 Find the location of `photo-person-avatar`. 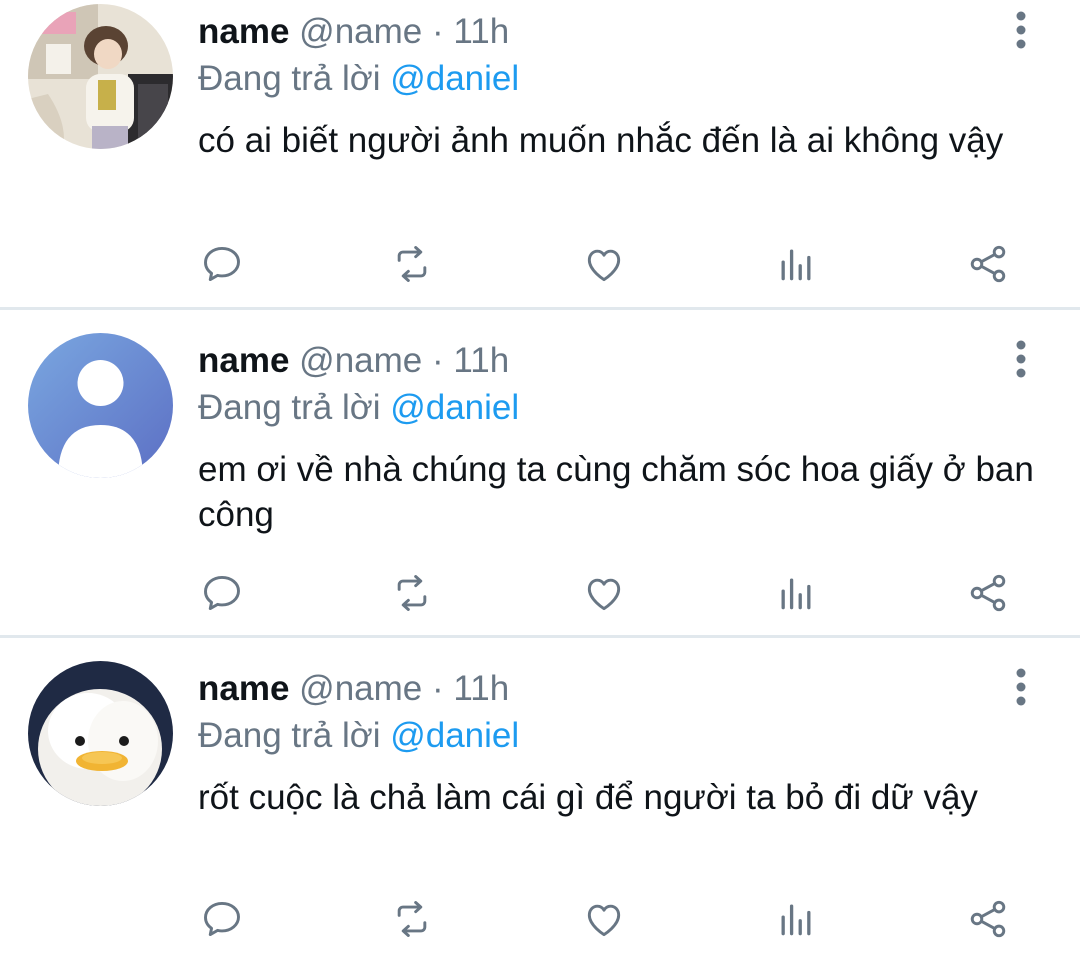

photo-person-avatar is located at coordinates (100, 76).